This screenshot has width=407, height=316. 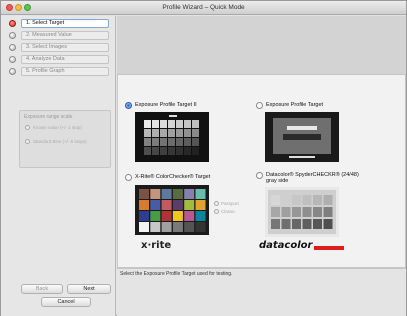 What do you see at coordinates (329, 248) in the screenshot?
I see `datacolor-logo-bar` at bounding box center [329, 248].